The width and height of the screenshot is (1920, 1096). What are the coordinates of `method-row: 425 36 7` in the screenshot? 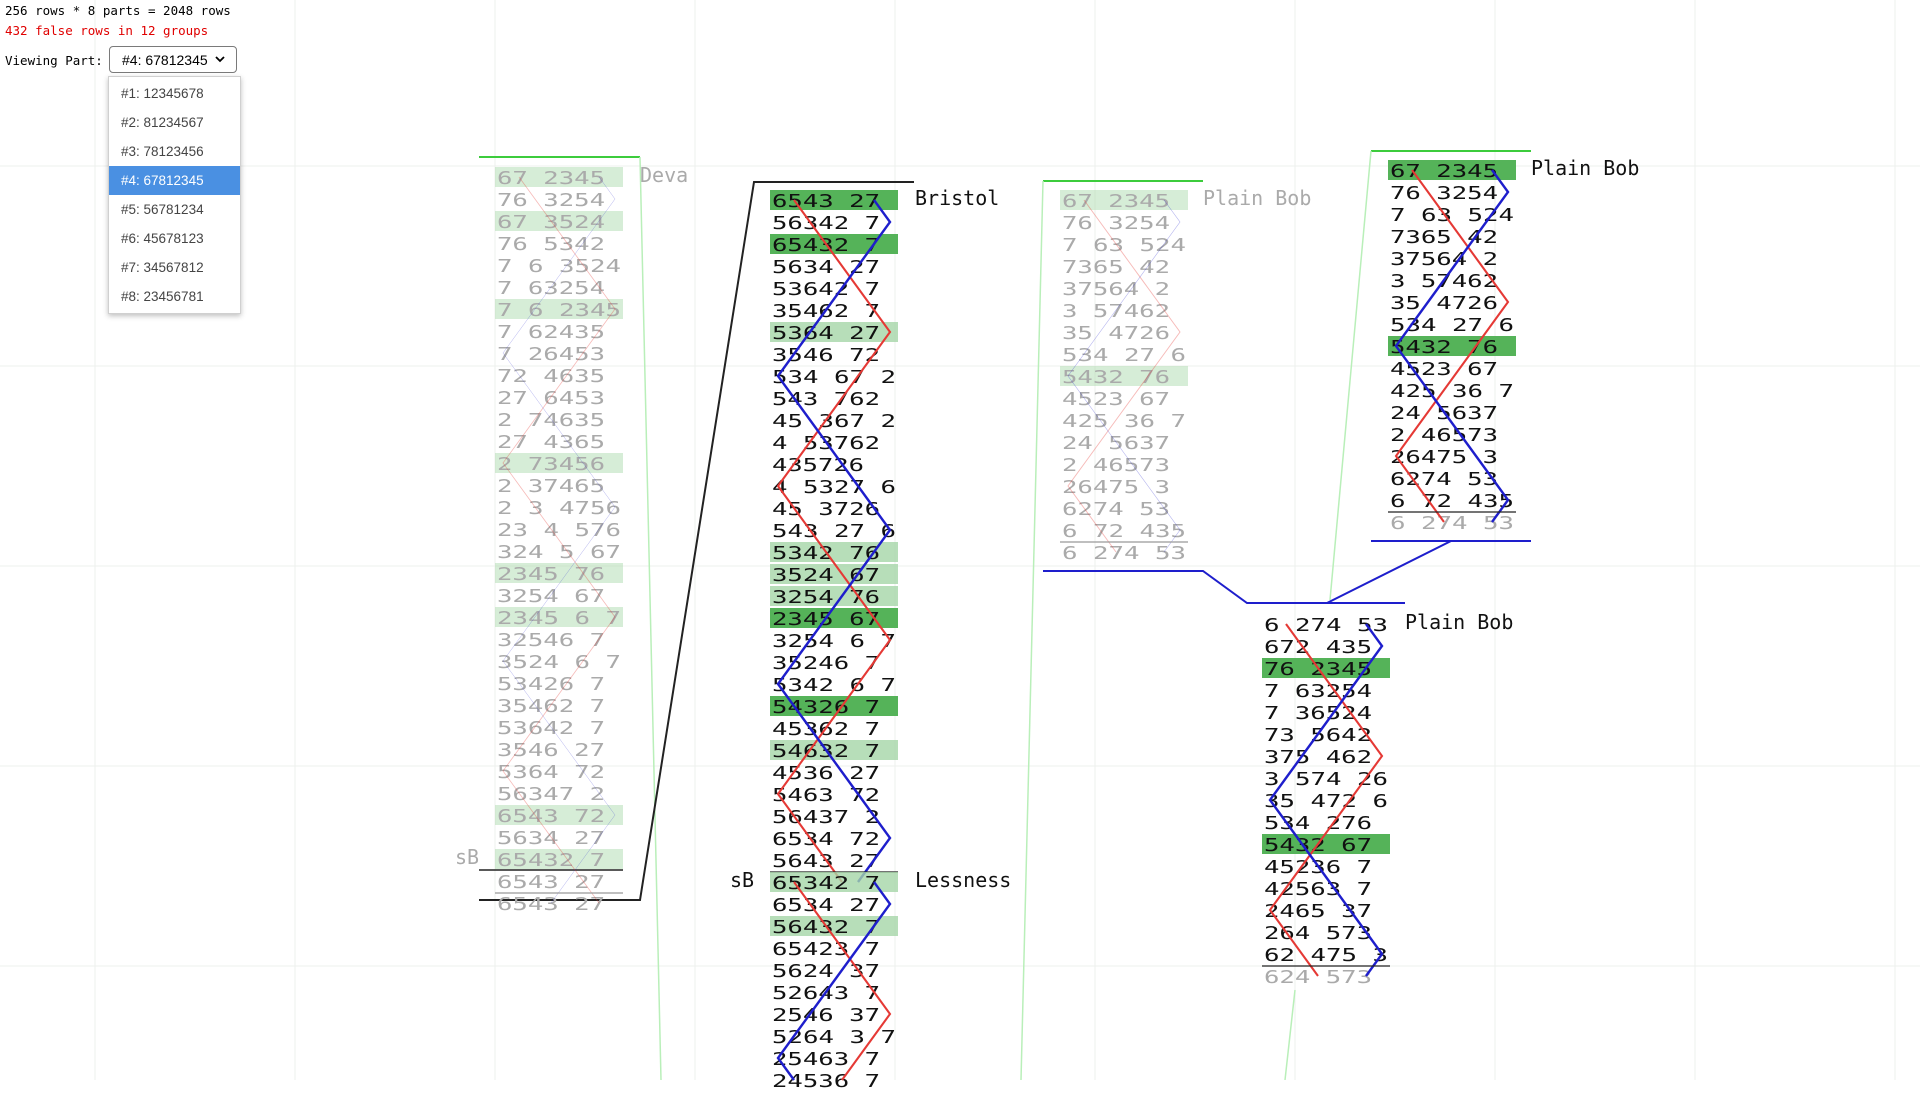 It's located at (1124, 421).